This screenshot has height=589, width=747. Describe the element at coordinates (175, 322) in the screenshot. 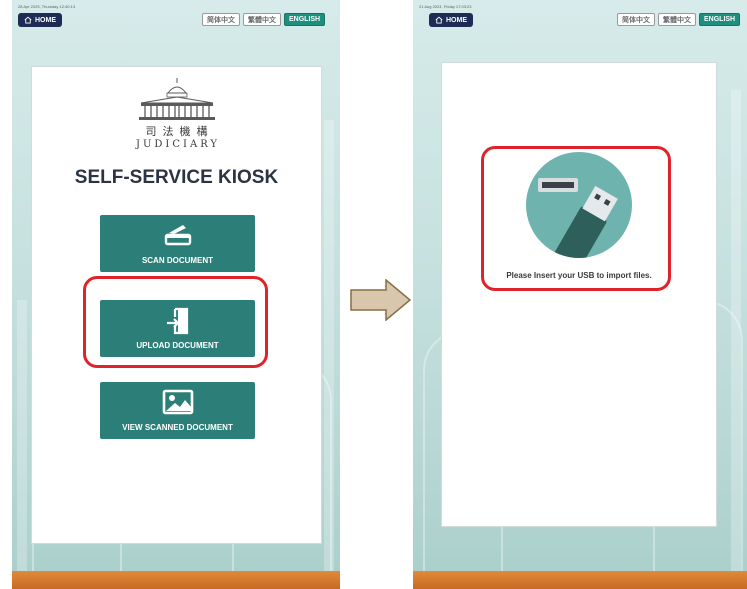

I see `highlight-upload-document` at that location.